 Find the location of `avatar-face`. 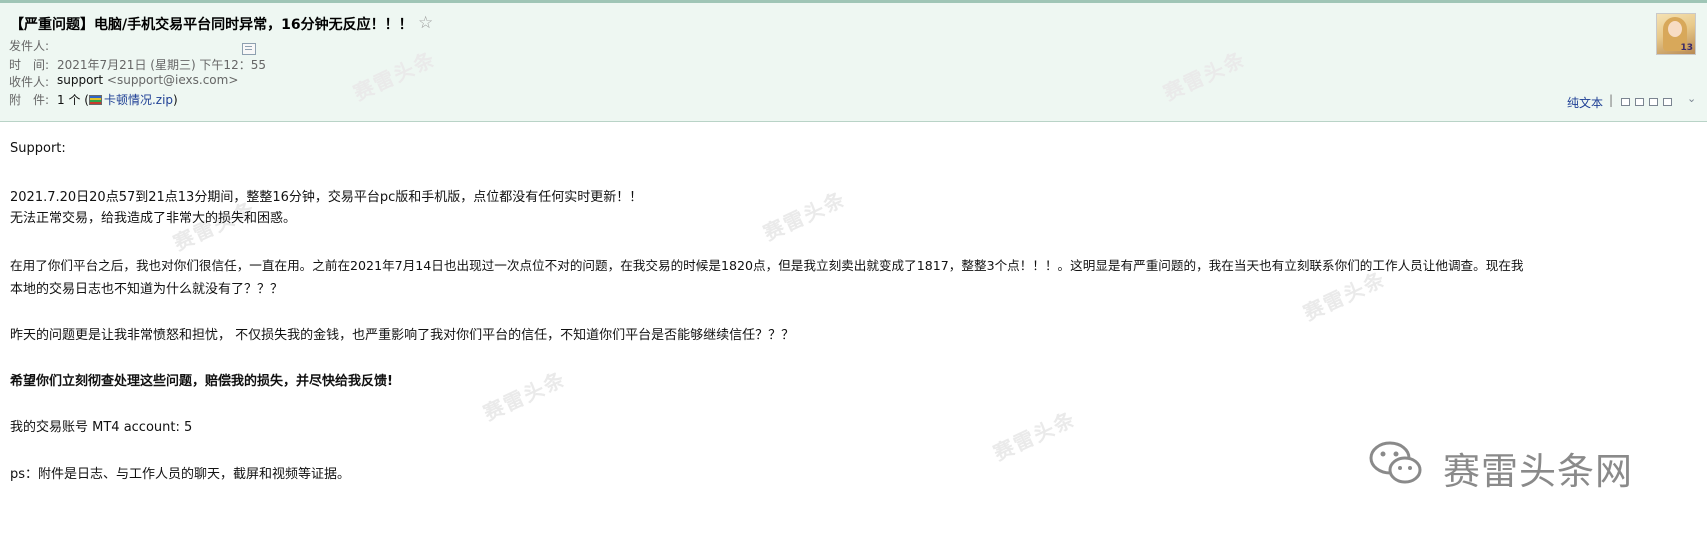

avatar-face is located at coordinates (1675, 29).